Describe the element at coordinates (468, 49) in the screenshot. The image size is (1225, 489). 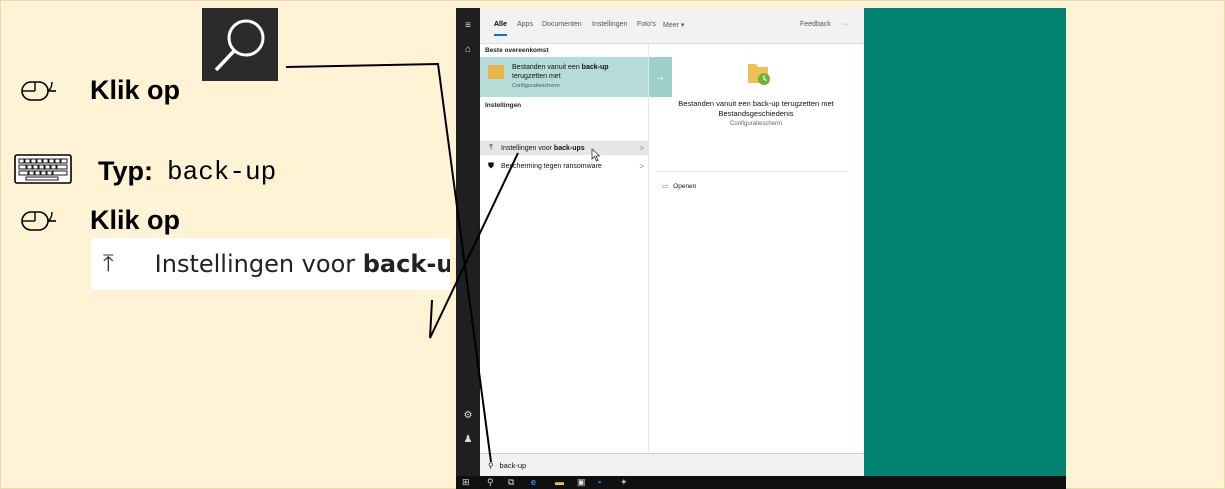
I see `home-icon: ⌂` at that location.